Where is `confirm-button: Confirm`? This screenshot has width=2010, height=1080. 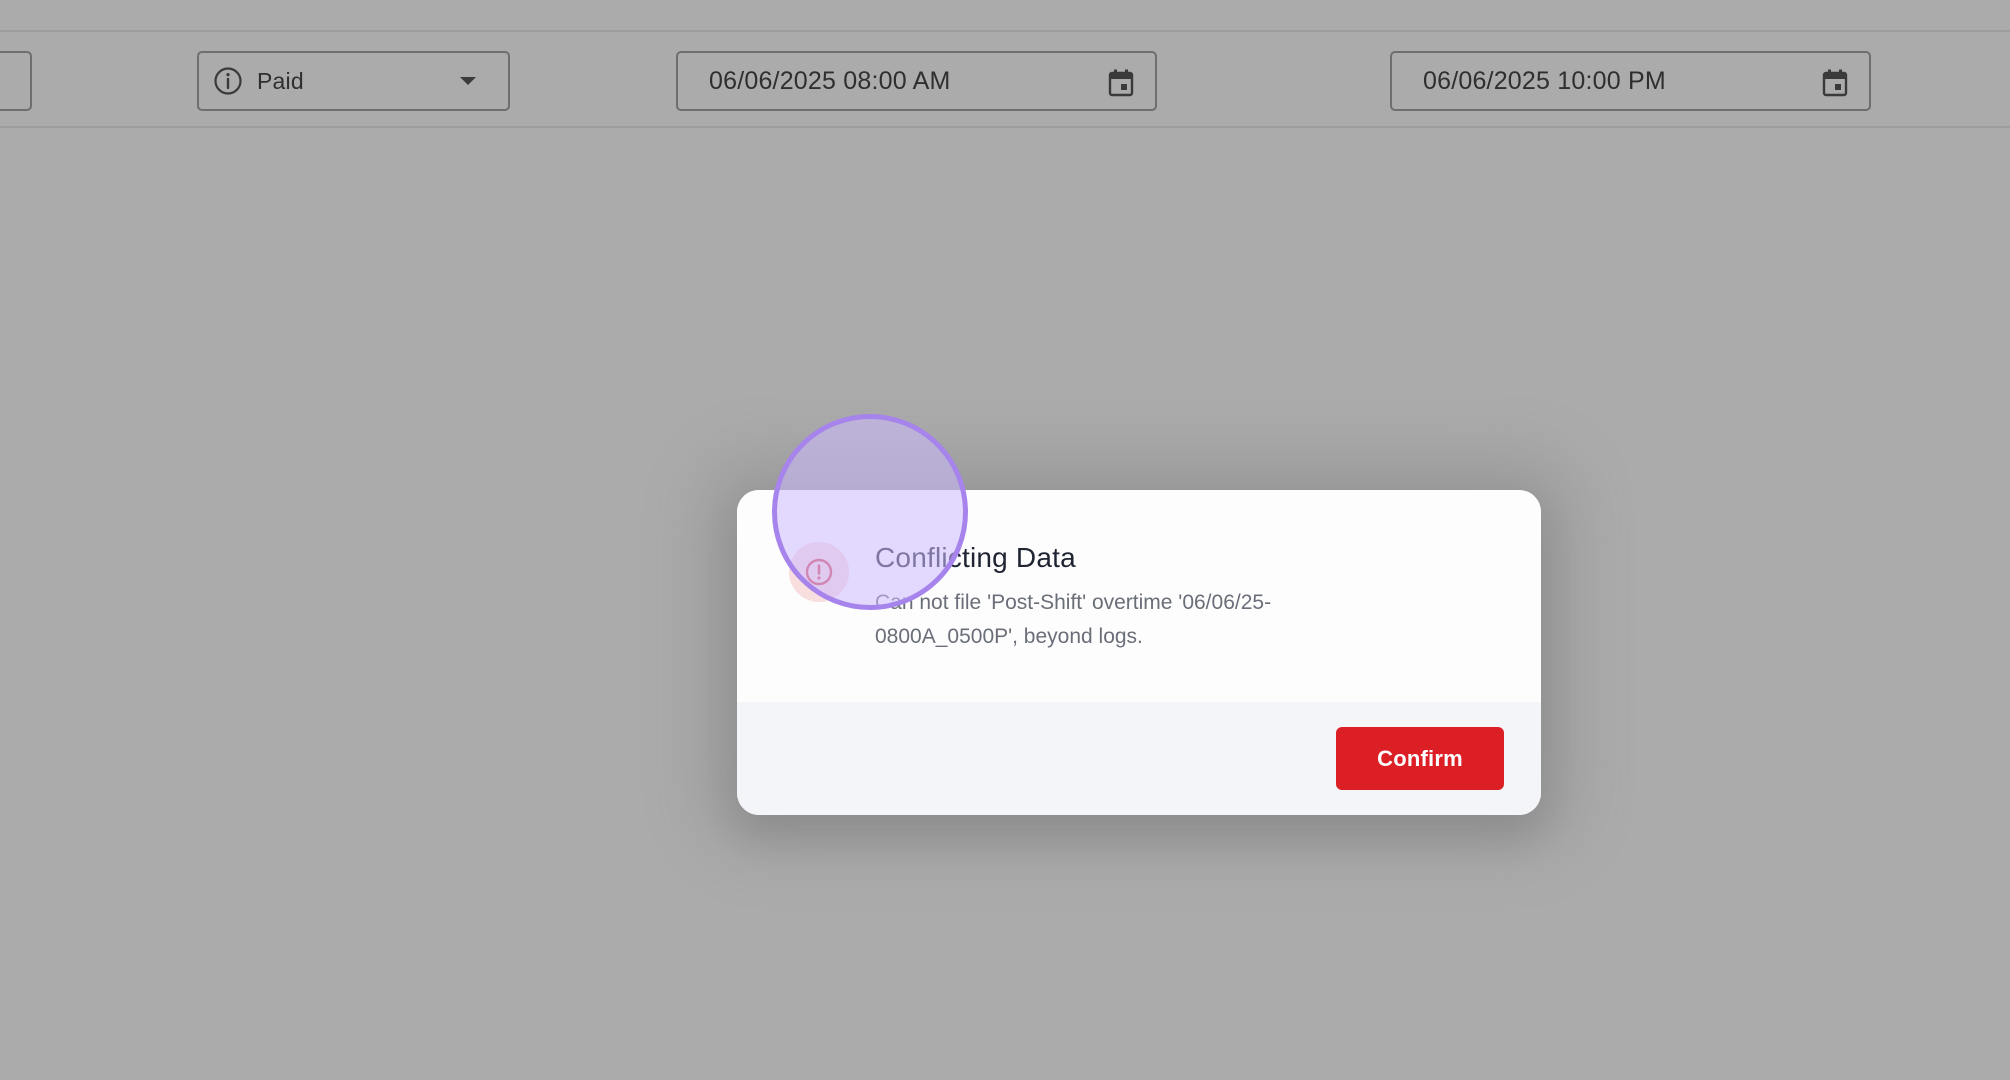 confirm-button: Confirm is located at coordinates (1420, 758).